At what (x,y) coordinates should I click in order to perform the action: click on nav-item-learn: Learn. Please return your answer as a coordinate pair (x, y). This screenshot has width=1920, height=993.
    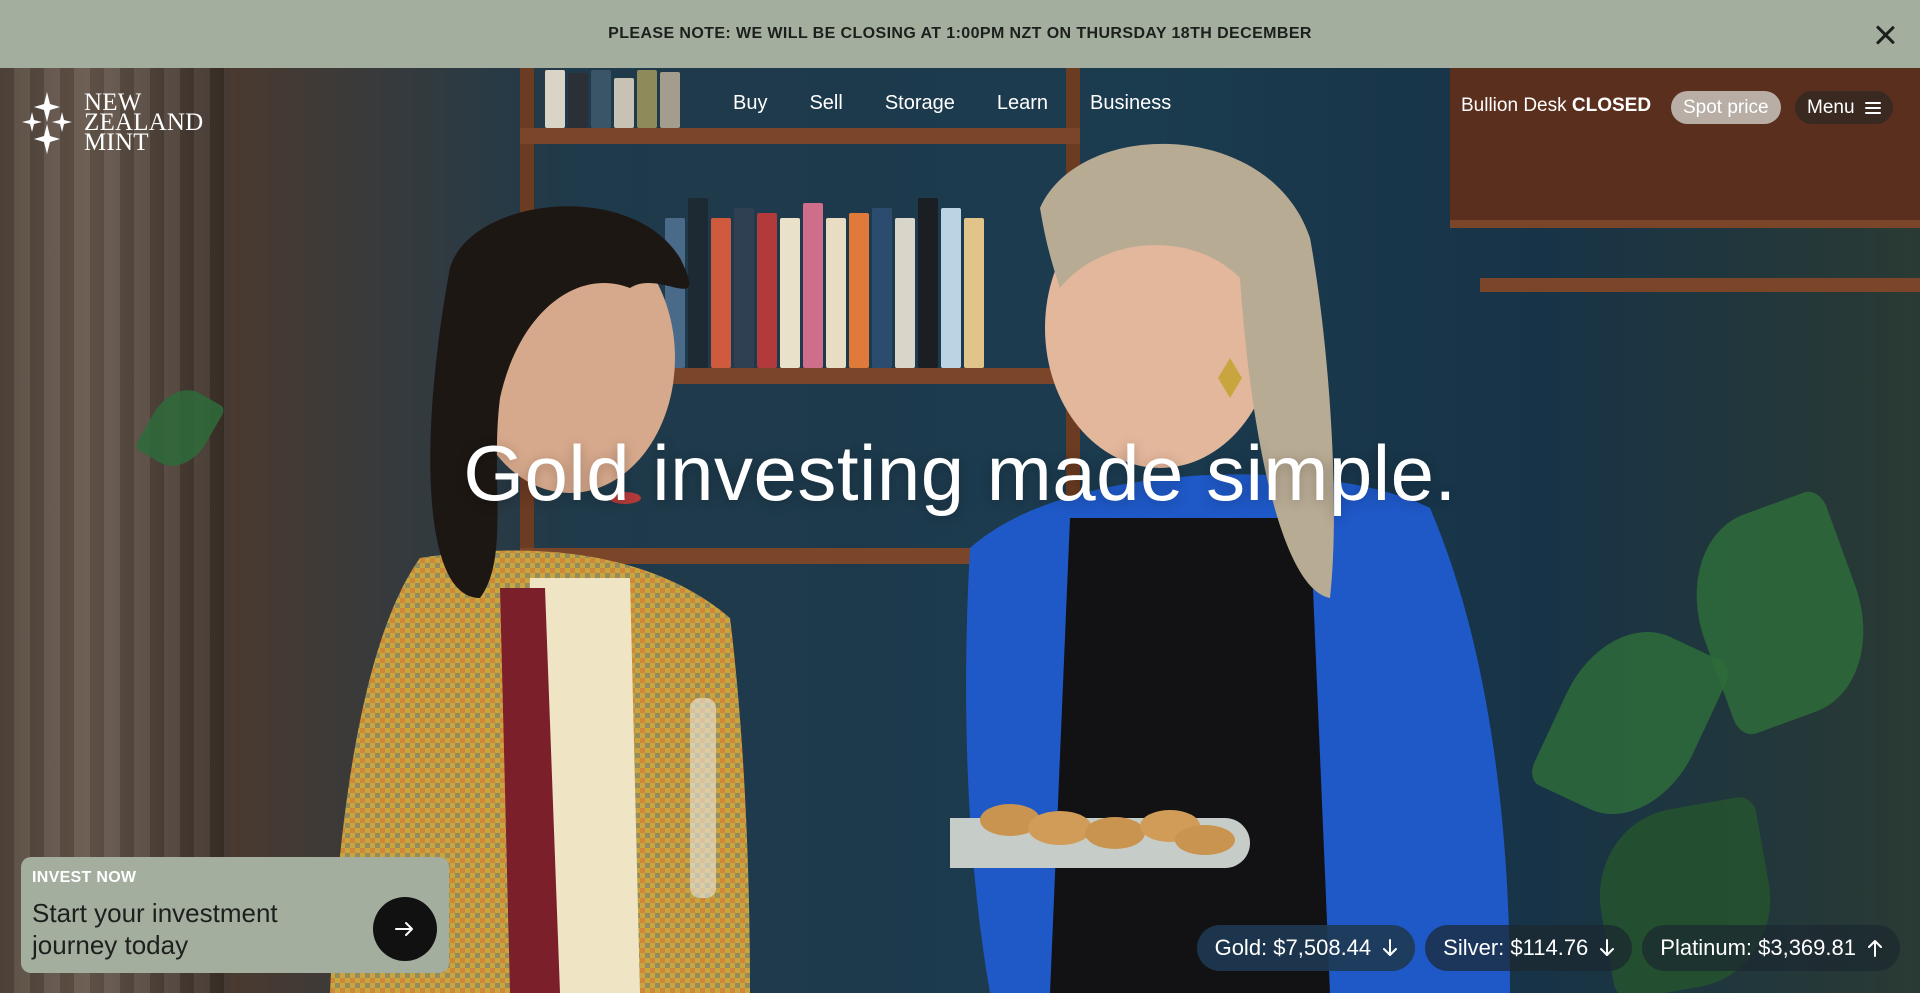
    Looking at the image, I should click on (1022, 103).